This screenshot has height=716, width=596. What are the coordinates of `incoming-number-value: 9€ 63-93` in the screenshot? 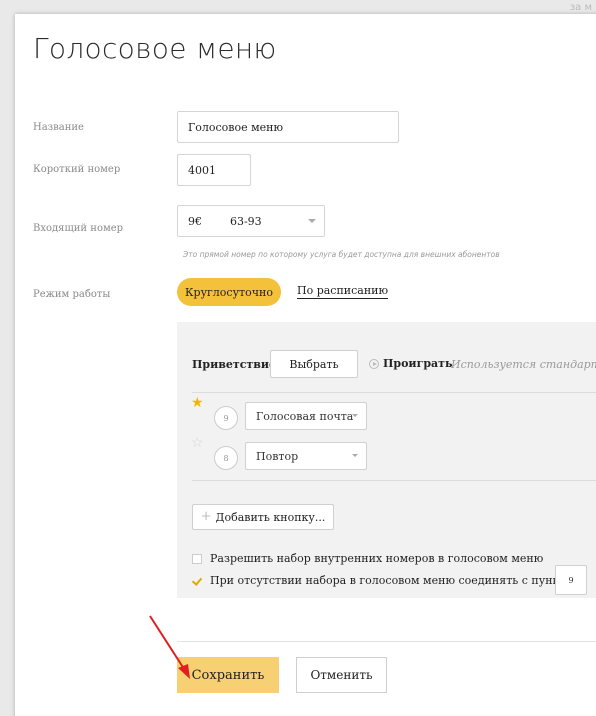 It's located at (225, 221).